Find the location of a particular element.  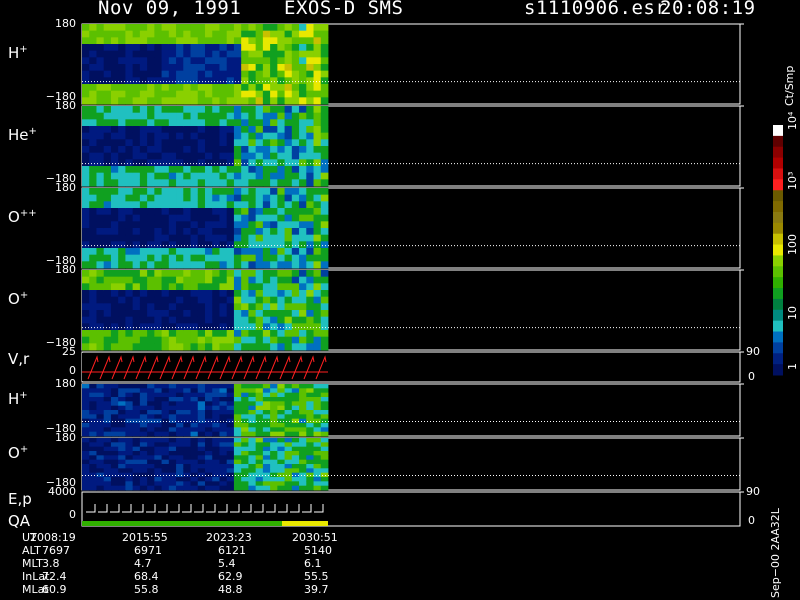

colorbar-tick: 100 is located at coordinates (792, 244).